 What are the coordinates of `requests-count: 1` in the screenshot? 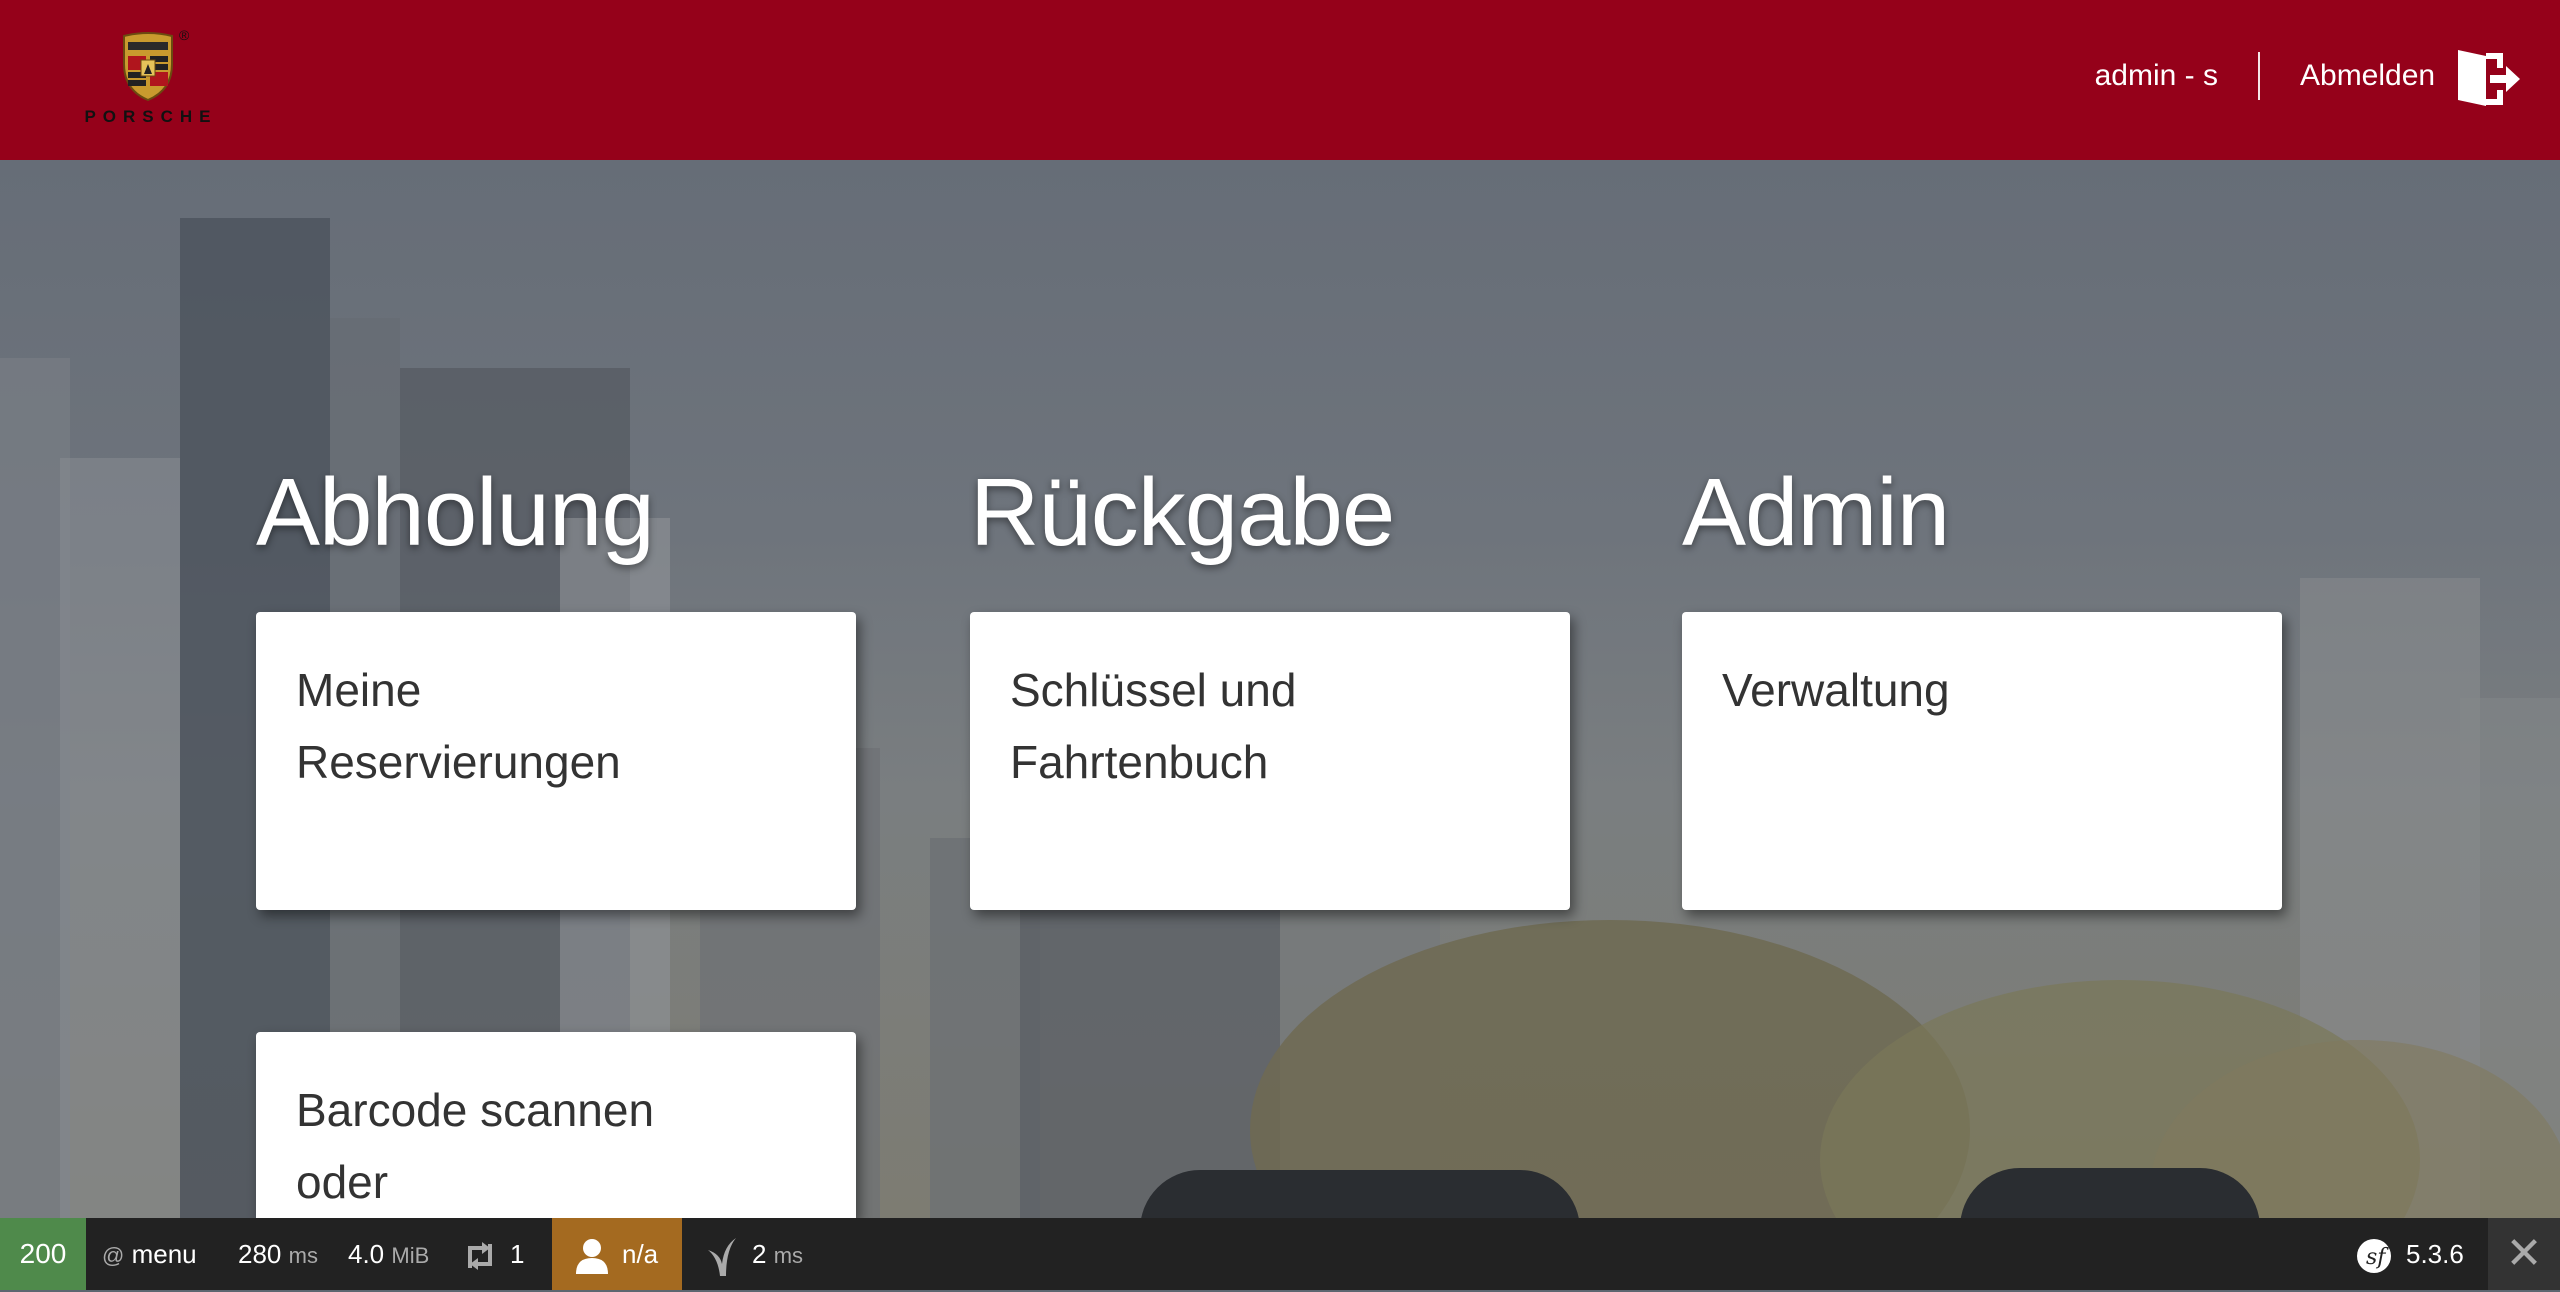 It's located at (517, 1254).